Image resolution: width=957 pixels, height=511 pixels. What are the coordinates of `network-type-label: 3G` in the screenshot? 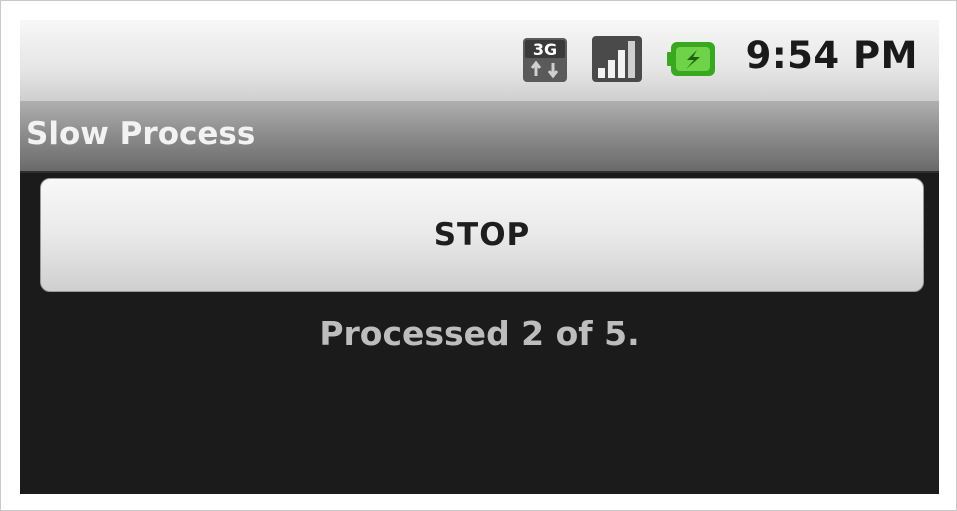 It's located at (545, 49).